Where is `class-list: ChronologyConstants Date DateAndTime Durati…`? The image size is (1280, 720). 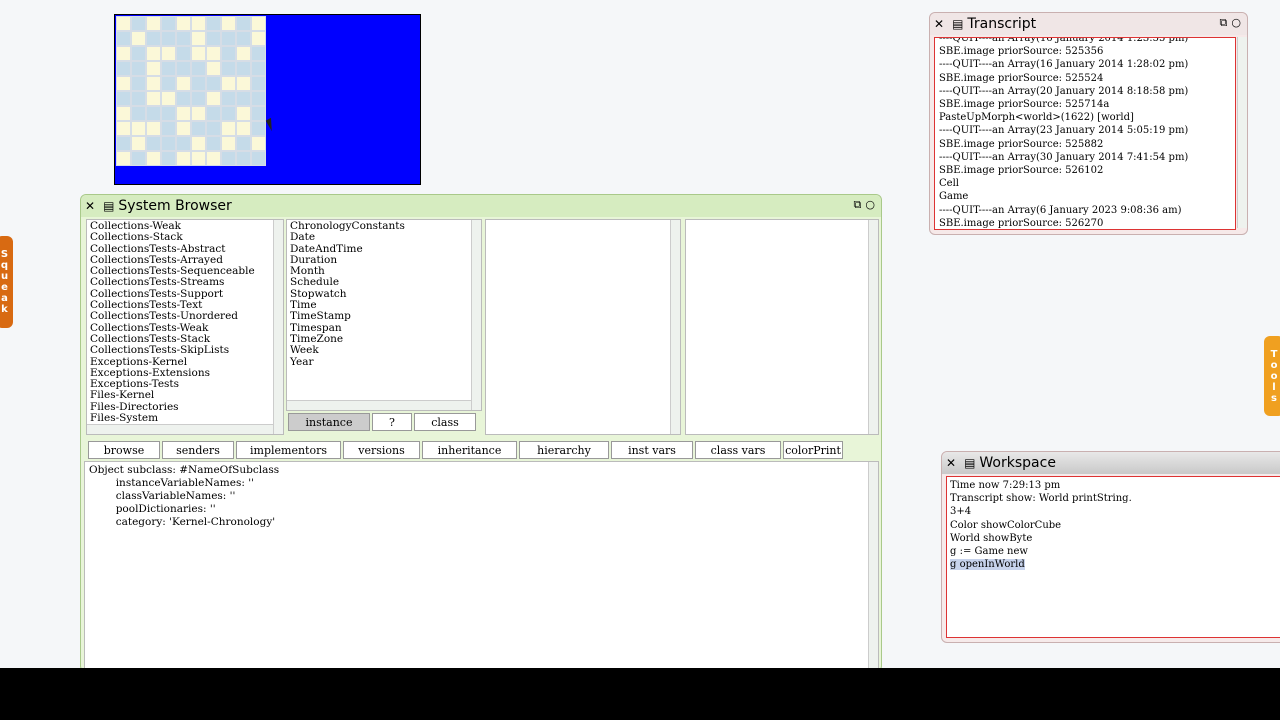
class-list: ChronologyConstants Date DateAndTime Durati… is located at coordinates (384, 294).